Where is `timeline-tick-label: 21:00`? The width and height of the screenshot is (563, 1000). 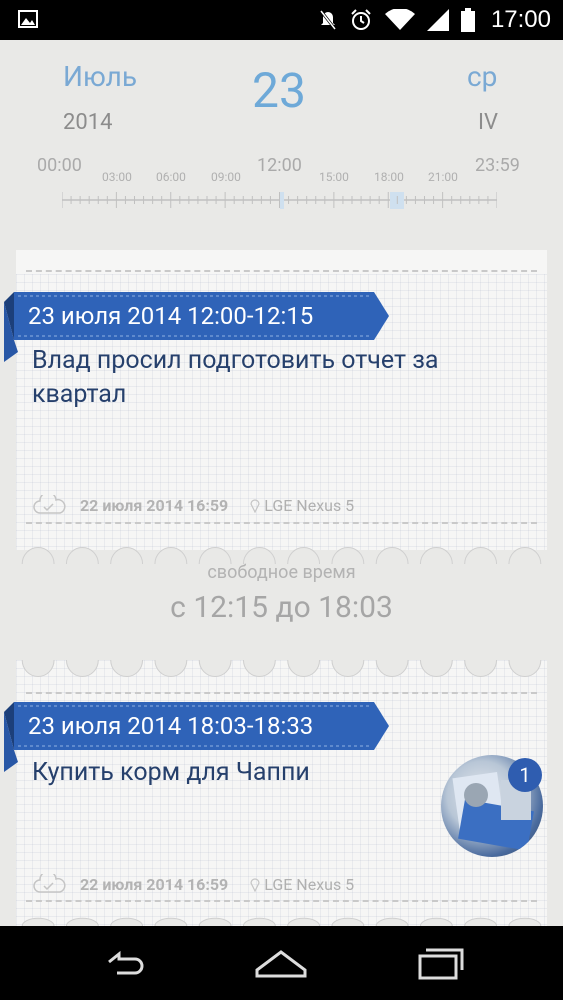
timeline-tick-label: 21:00 is located at coordinates (443, 177).